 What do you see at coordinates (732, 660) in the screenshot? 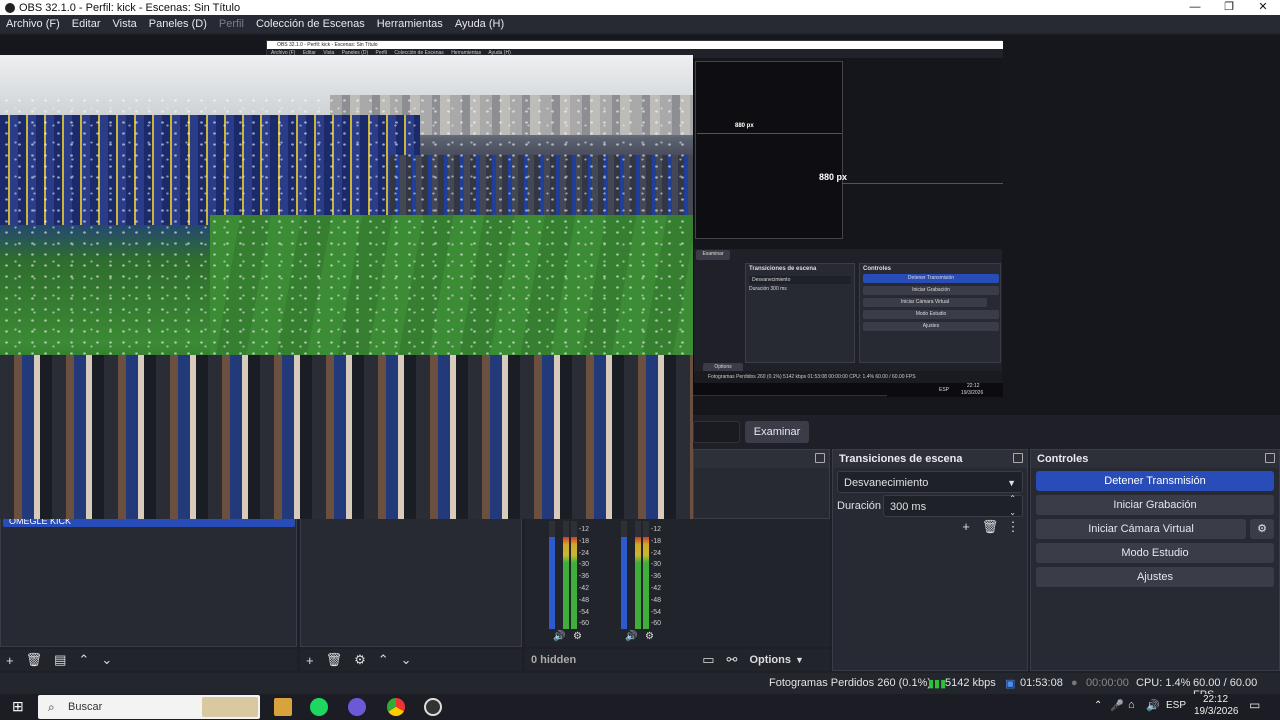
I see `mixer-link-icon: ⚯` at bounding box center [732, 660].